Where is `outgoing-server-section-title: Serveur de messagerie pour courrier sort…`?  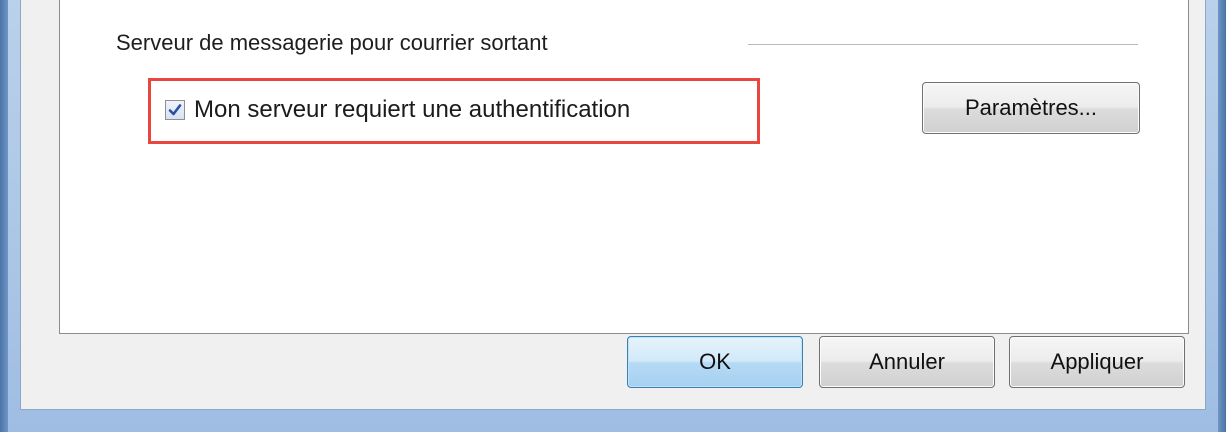 outgoing-server-section-title: Serveur de messagerie pour courrier sort… is located at coordinates (332, 42).